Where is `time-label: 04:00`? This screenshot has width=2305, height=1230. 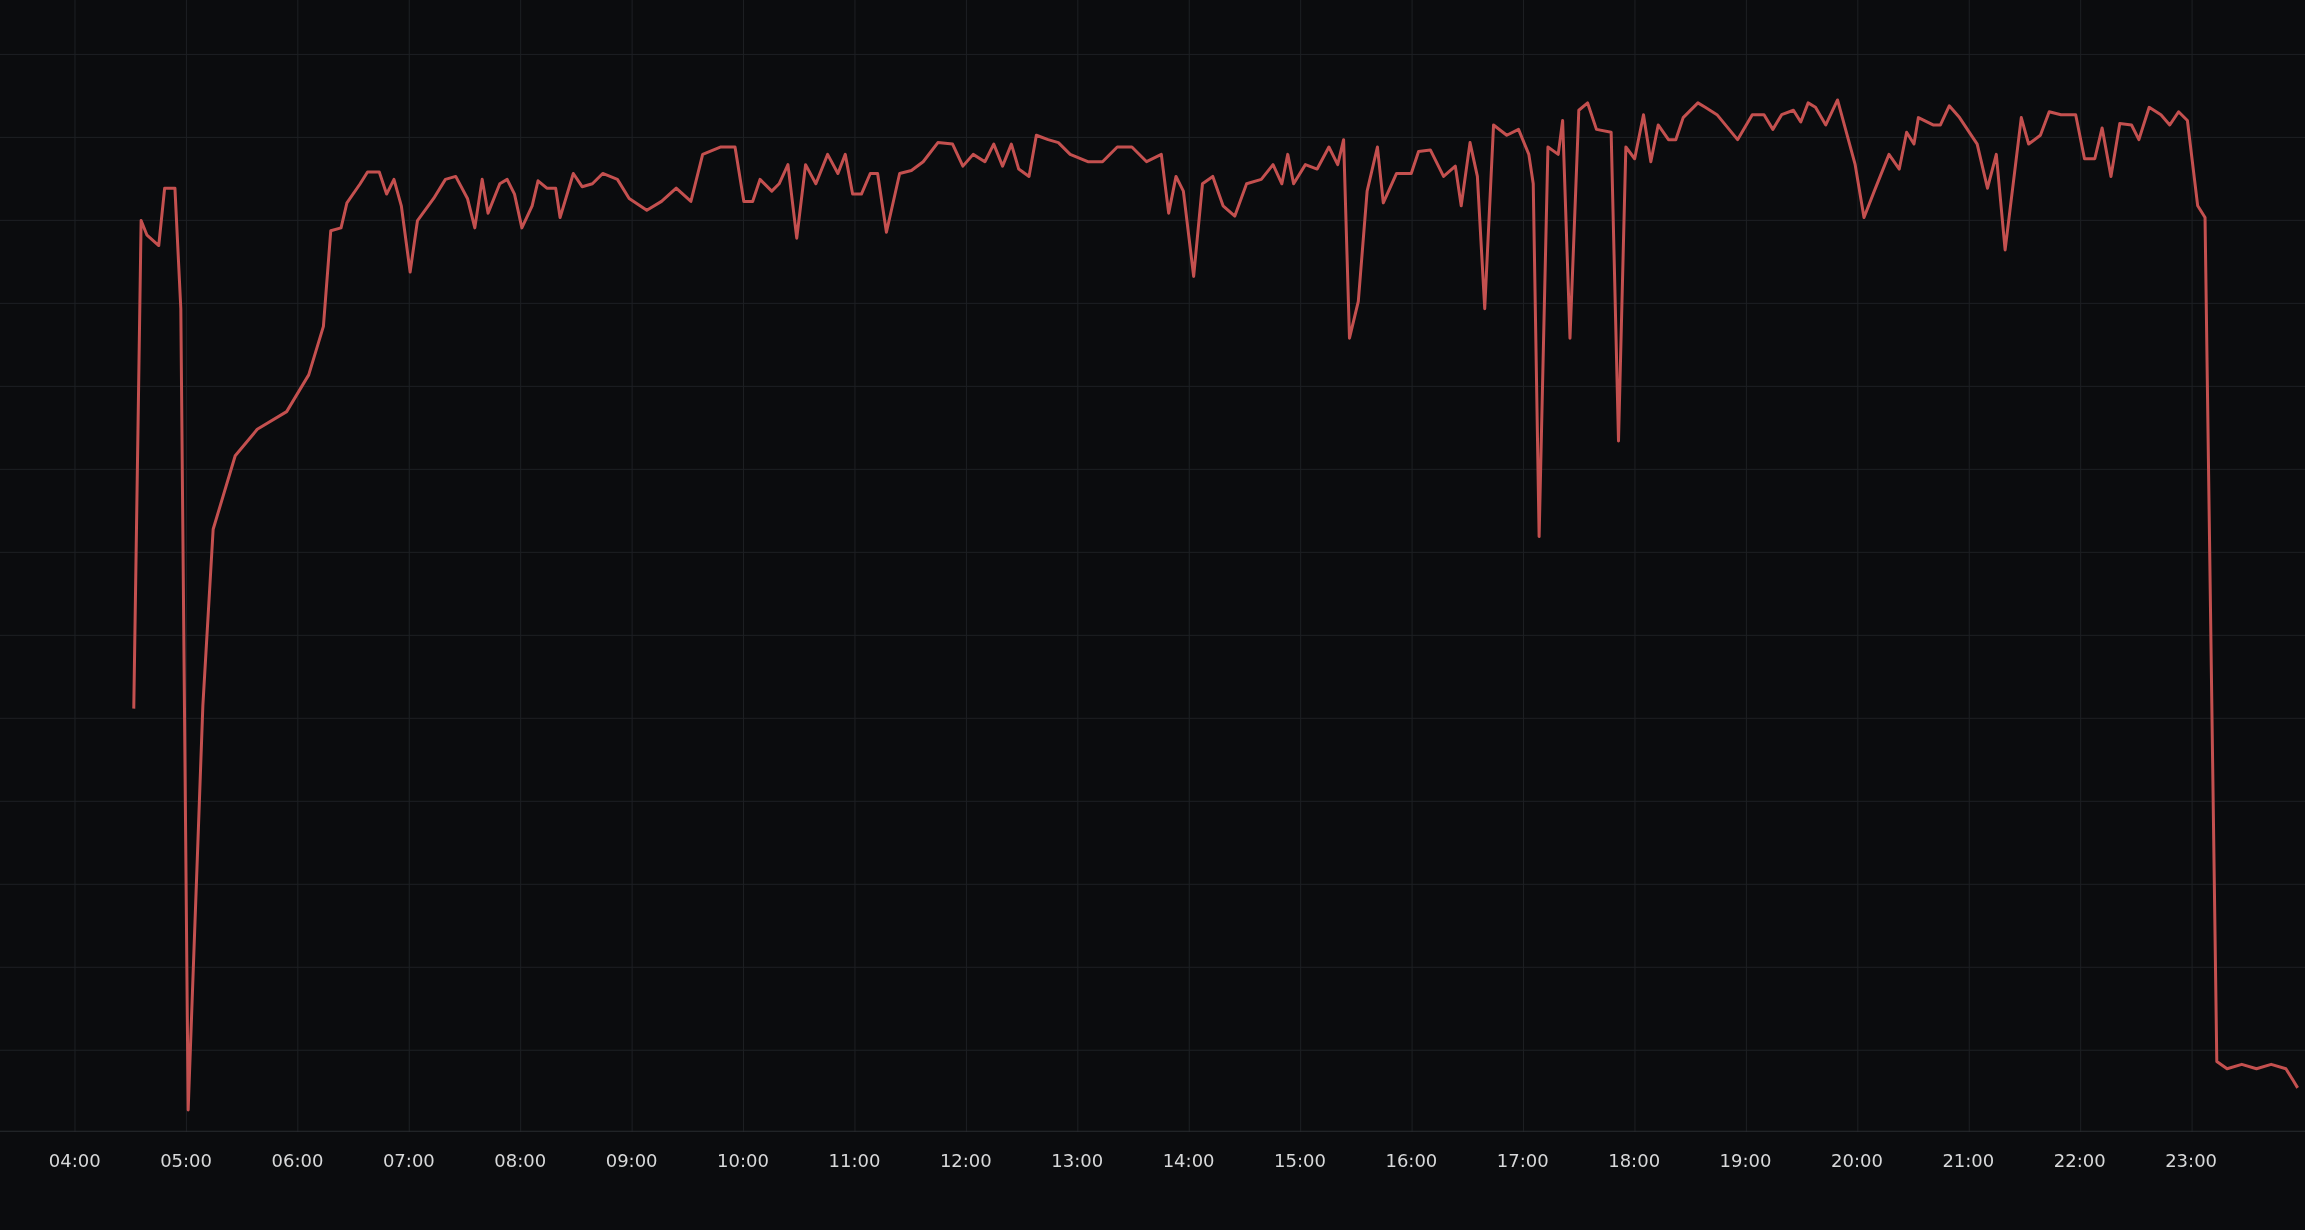
time-label: 04:00 is located at coordinates (74, 1160).